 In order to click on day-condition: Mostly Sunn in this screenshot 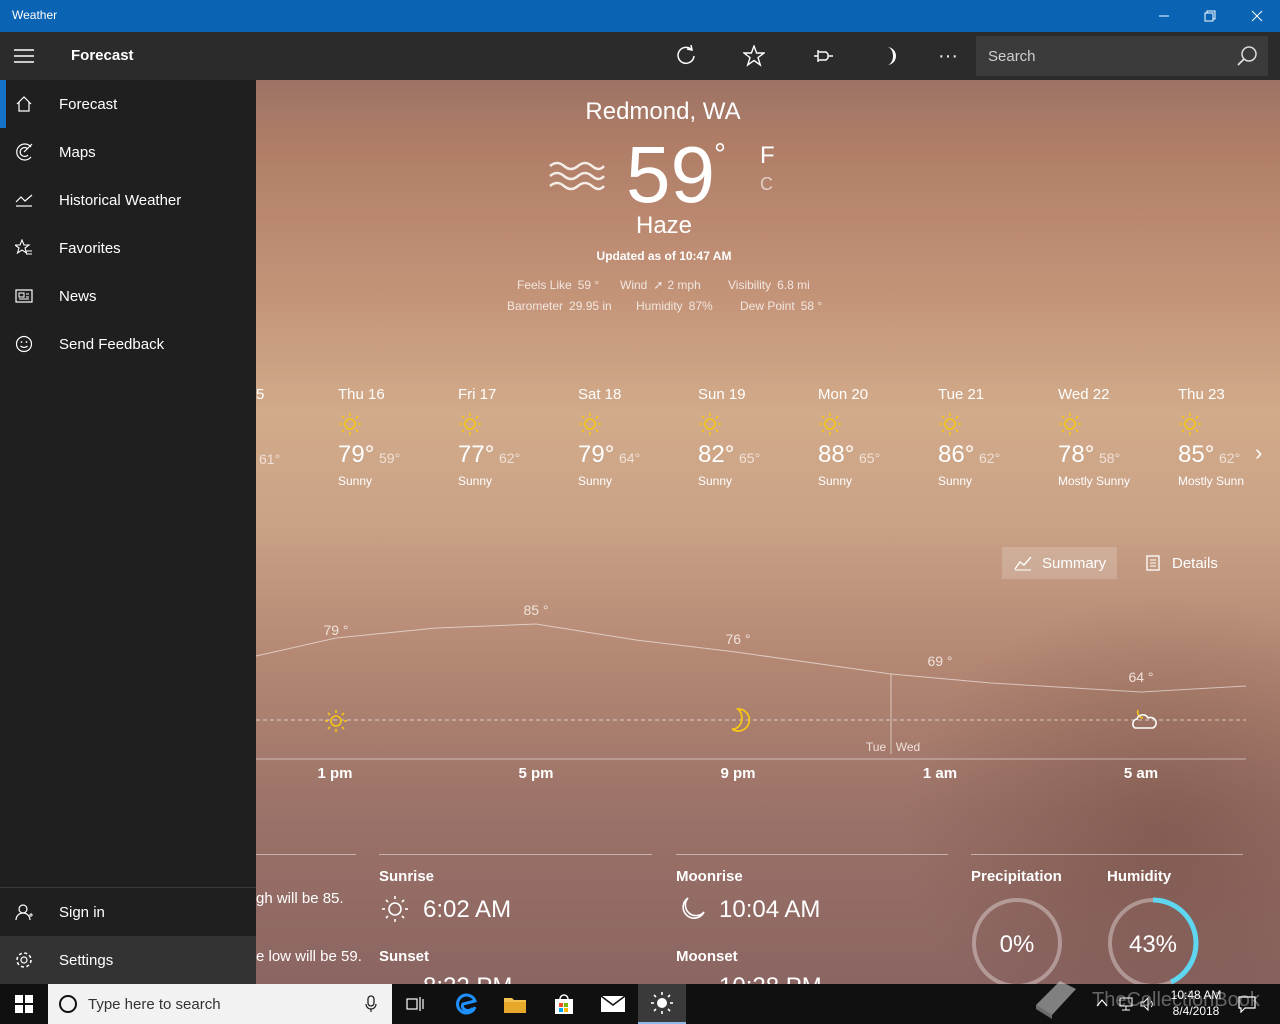, I will do `click(1211, 481)`.